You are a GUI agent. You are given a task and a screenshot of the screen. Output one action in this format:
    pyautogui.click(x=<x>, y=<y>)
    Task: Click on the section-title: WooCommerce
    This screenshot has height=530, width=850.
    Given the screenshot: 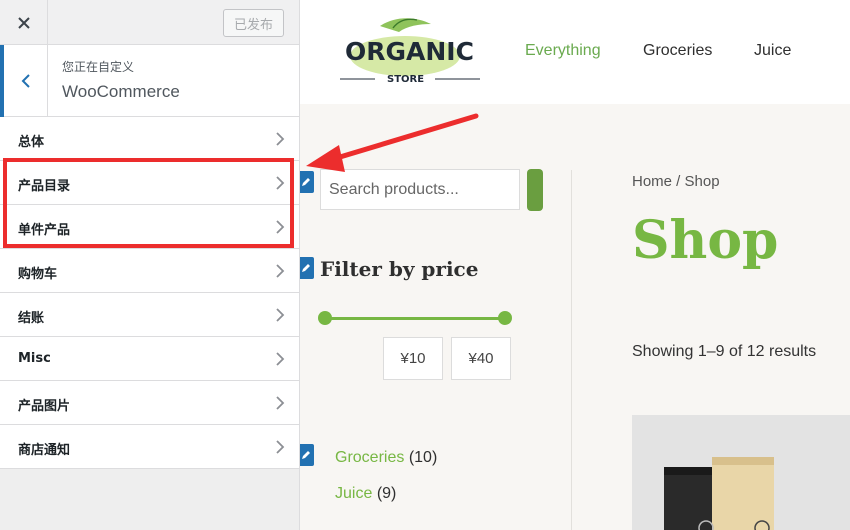 What is the action you would take?
    pyautogui.click(x=121, y=91)
    